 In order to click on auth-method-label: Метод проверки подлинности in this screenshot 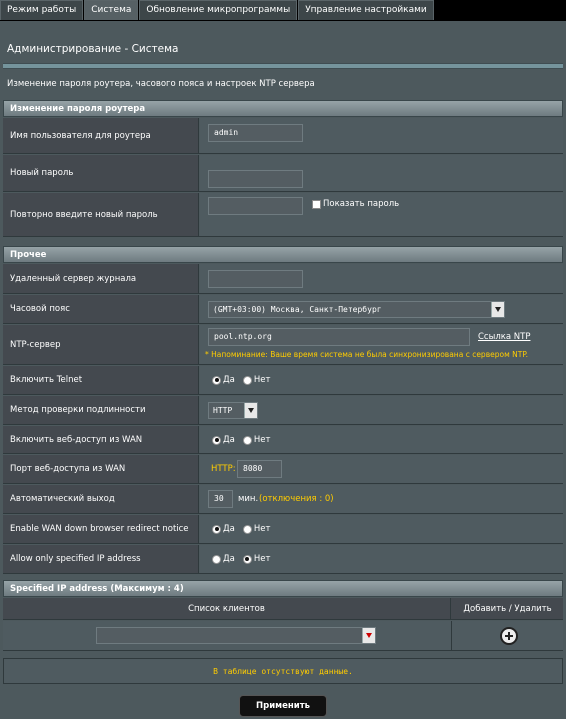, I will do `click(101, 410)`.